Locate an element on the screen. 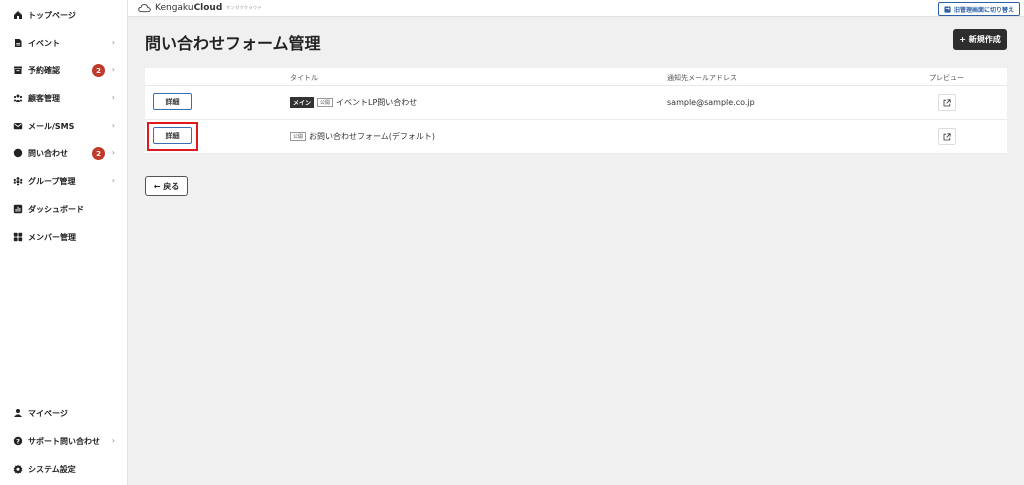 This screenshot has width=1024, height=485. column-header-preview: プレビュー is located at coordinates (946, 78).